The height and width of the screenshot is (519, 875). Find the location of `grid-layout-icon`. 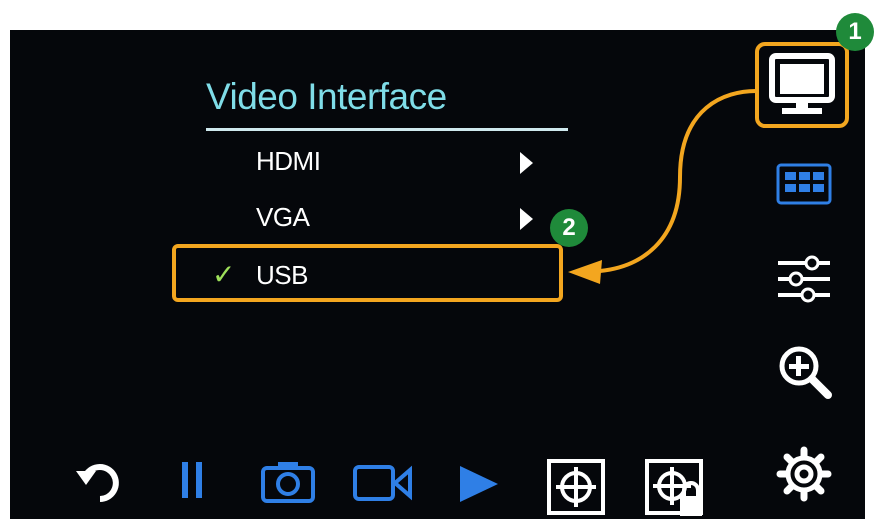

grid-layout-icon is located at coordinates (804, 184).